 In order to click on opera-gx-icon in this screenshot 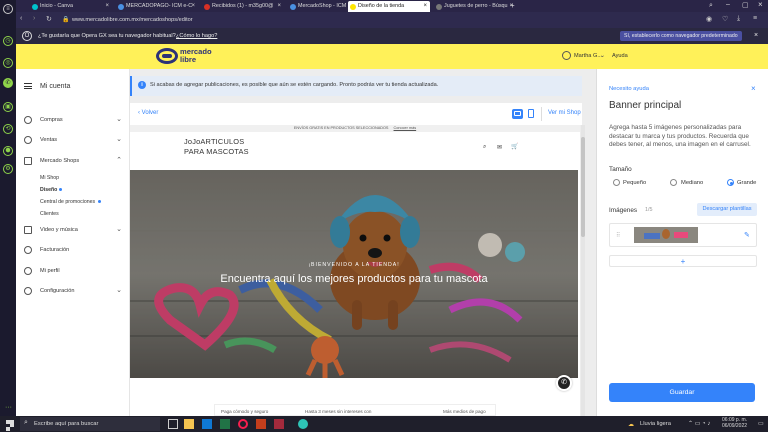, I will do `click(243, 424)`.